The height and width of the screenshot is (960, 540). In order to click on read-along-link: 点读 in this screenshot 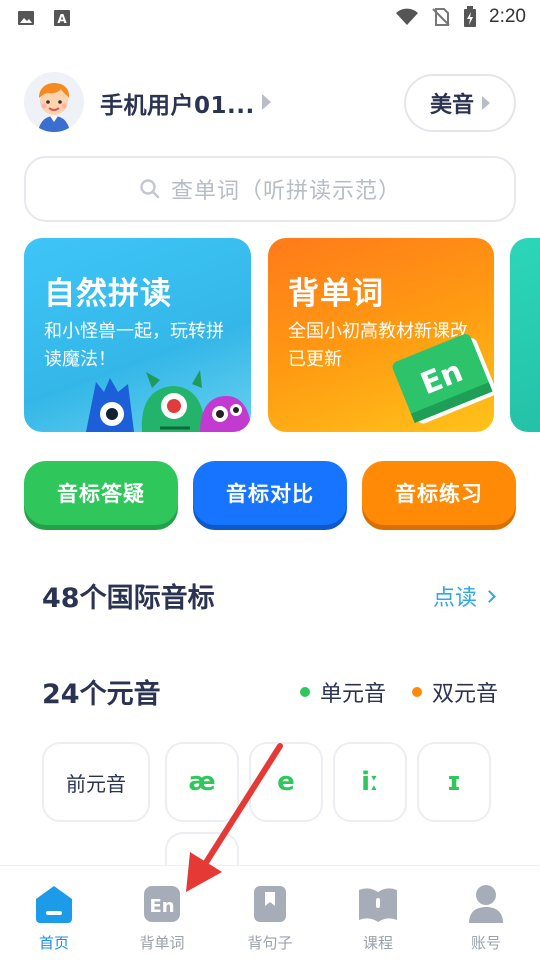, I will do `click(464, 596)`.